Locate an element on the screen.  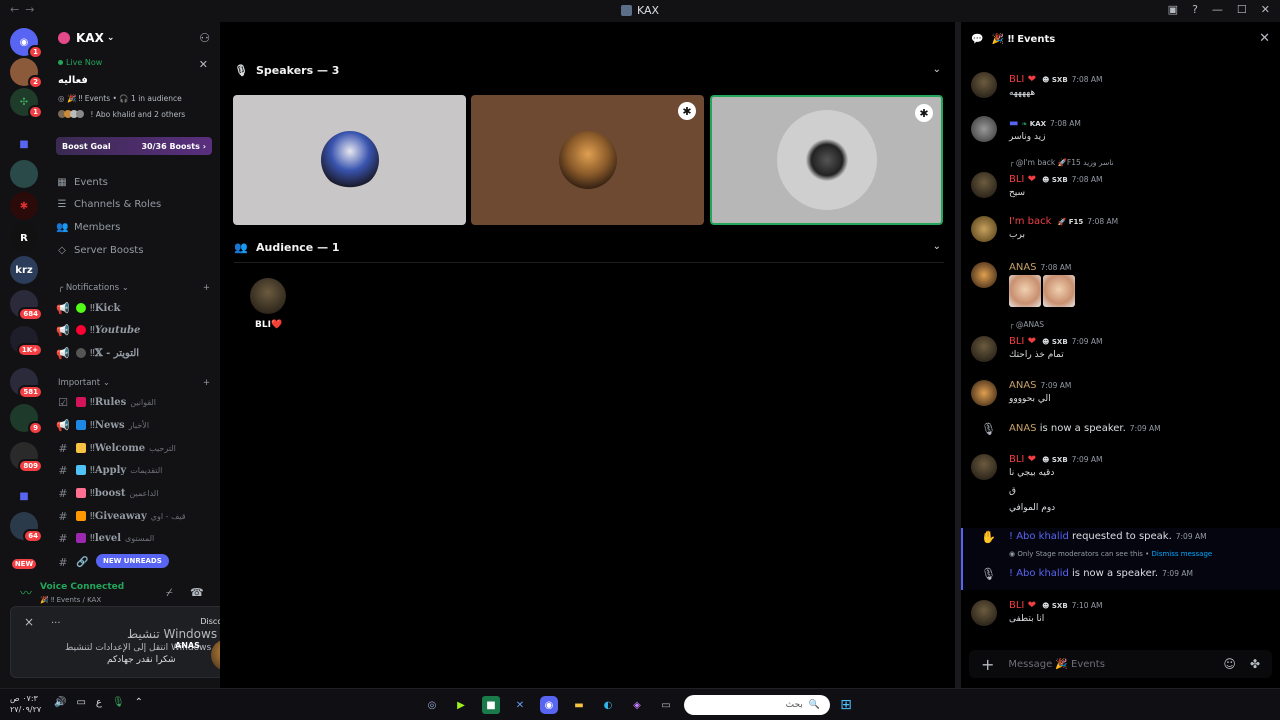
category-notifications: ╭ Notifications ⌄ + is located at coordinates (134, 288).